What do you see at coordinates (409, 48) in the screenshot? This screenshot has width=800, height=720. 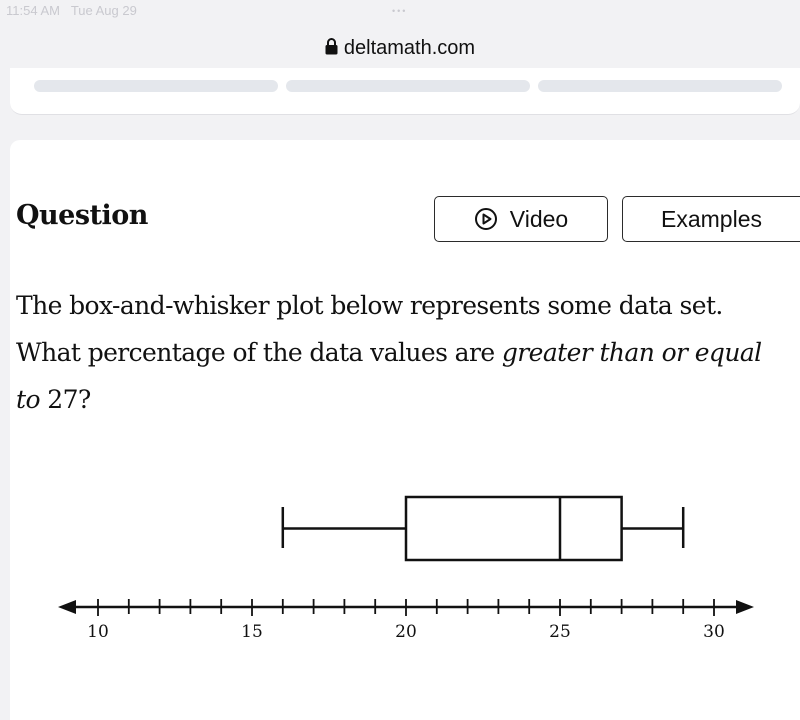 I see `url-text: deltamath.com` at bounding box center [409, 48].